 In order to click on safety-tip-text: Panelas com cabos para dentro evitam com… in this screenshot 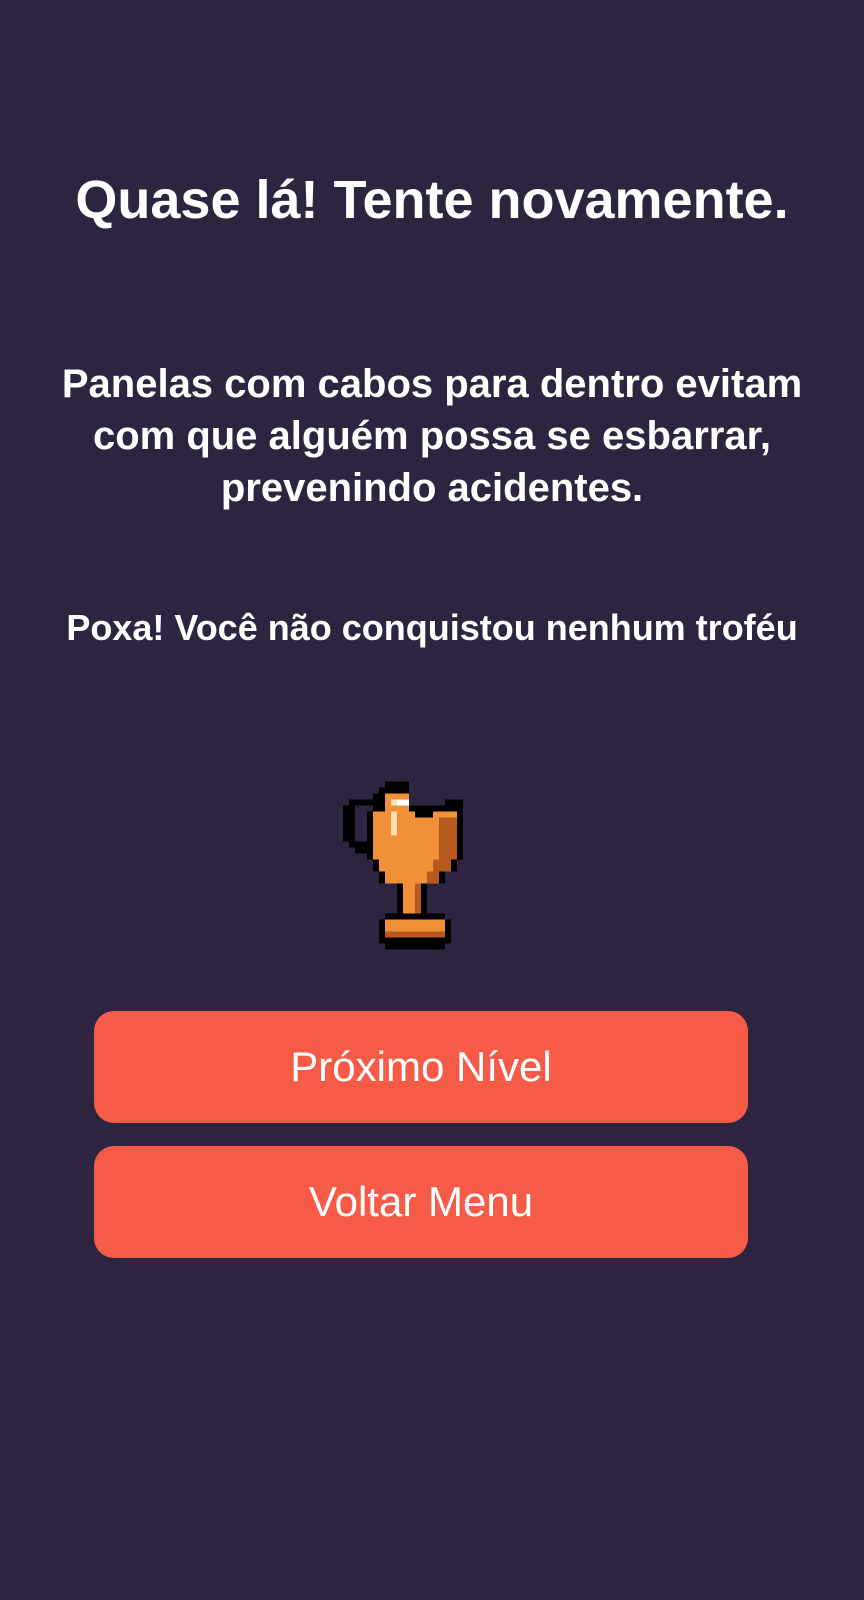, I will do `click(432, 436)`.